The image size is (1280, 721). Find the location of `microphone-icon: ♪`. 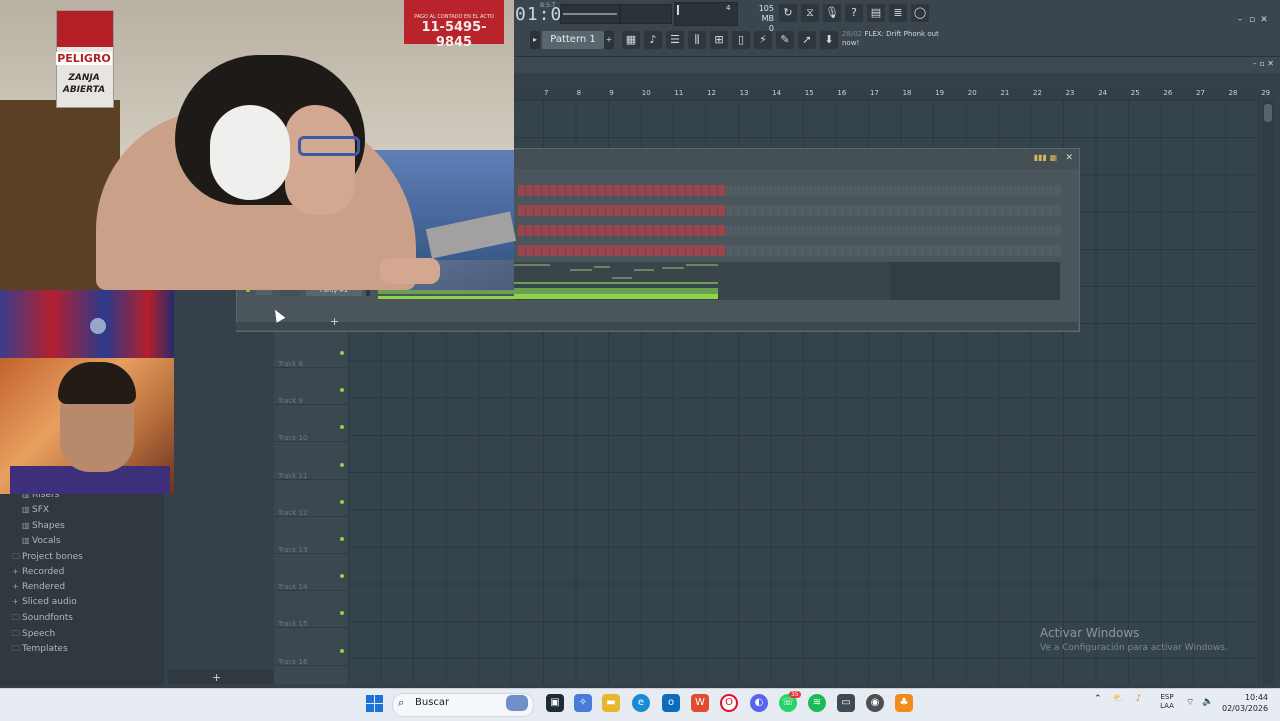

microphone-icon: ♪ is located at coordinates (1139, 699).